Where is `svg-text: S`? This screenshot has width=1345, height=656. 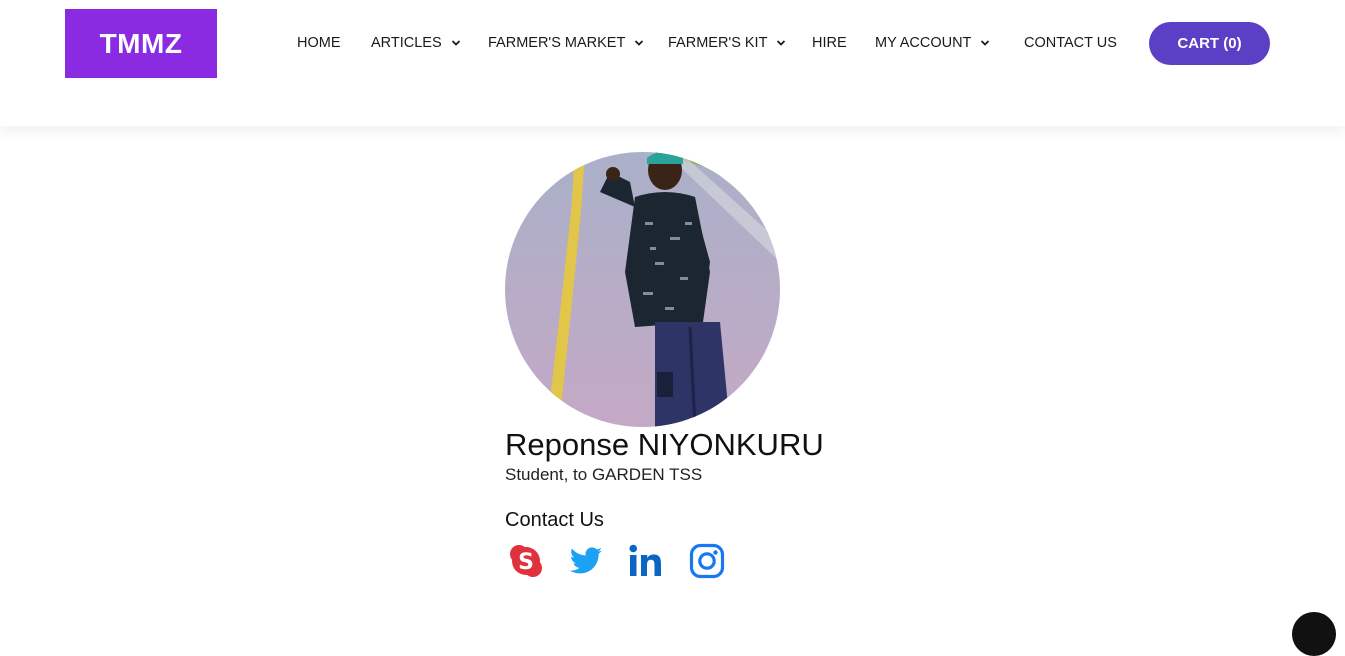 svg-text: S is located at coordinates (526, 562).